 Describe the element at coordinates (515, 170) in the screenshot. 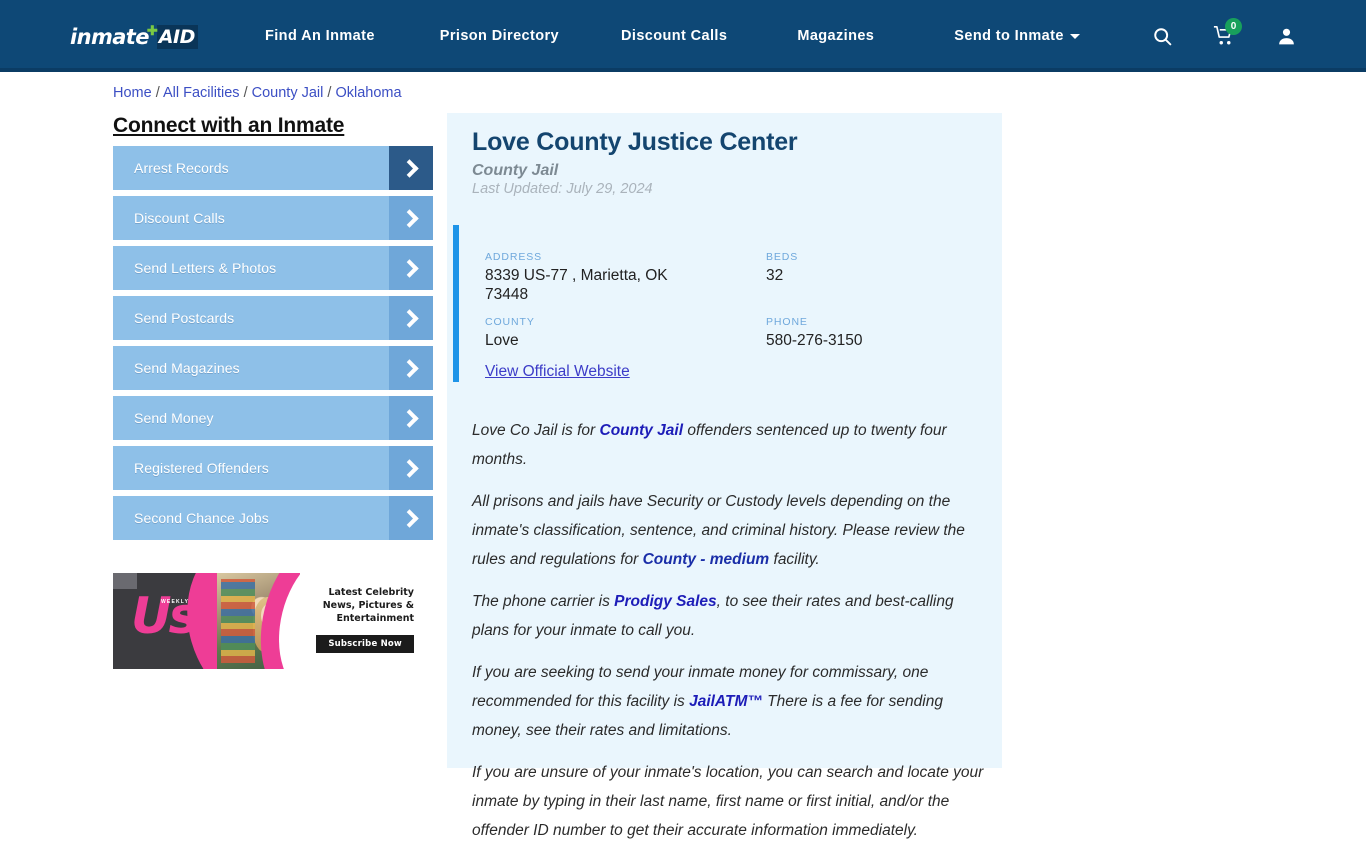

I see `facility-type: County Jail` at that location.